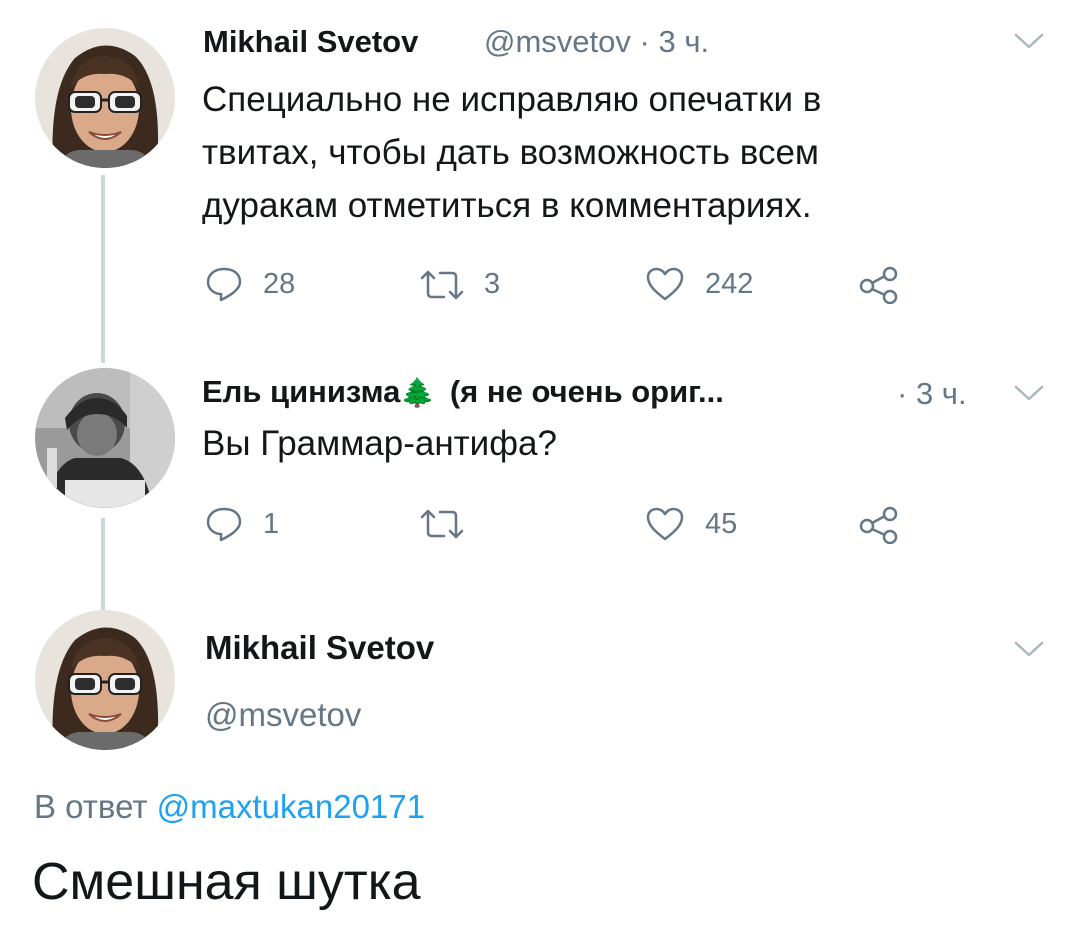 The height and width of the screenshot is (932, 1080). What do you see at coordinates (418, 392) in the screenshot?
I see `tree-emoji-icon: 🌲` at bounding box center [418, 392].